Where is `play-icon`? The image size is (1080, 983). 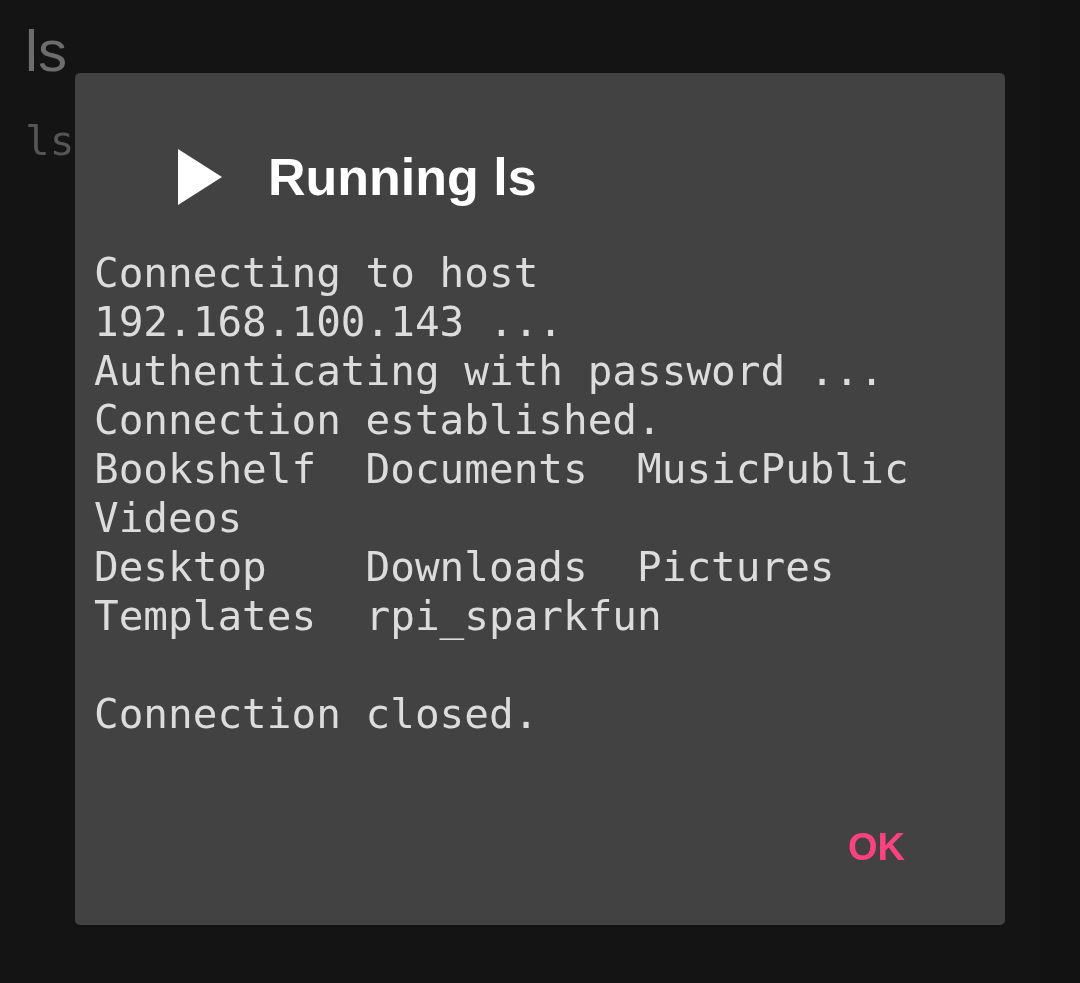 play-icon is located at coordinates (200, 177).